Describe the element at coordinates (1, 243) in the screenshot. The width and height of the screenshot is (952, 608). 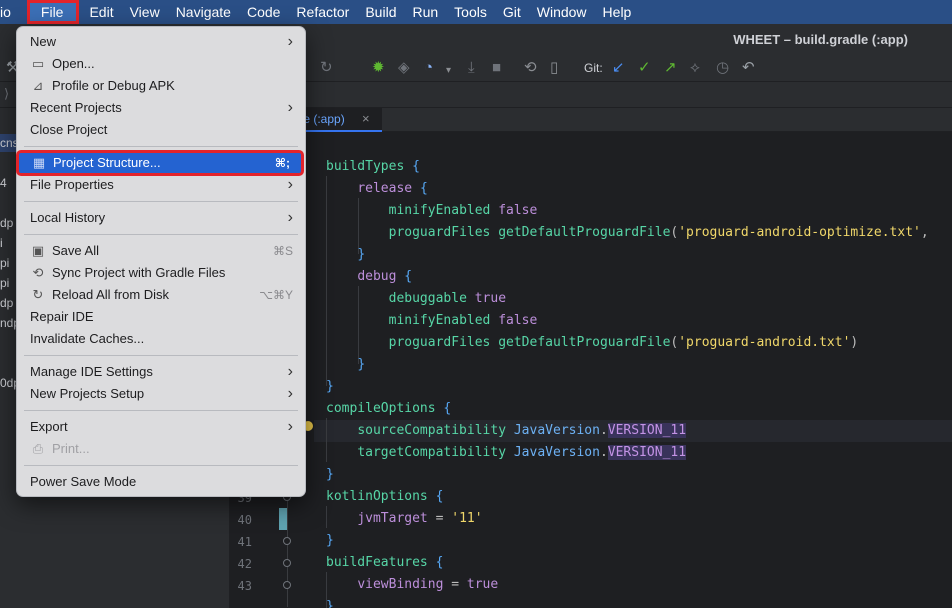
I see `tree-fragment: i` at that location.